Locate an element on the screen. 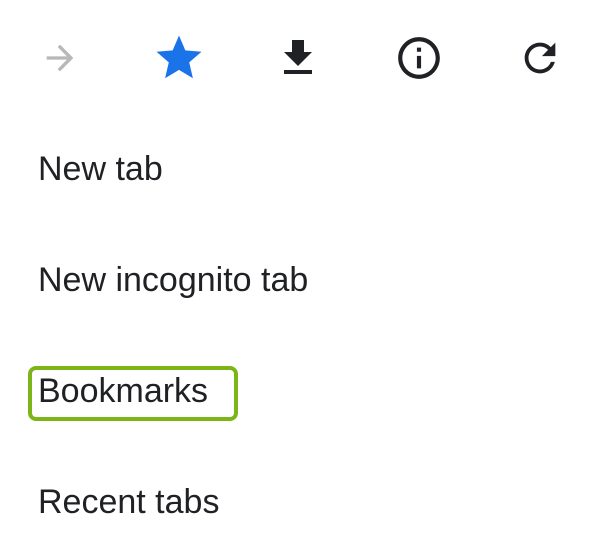  refresh-button is located at coordinates (540, 58).